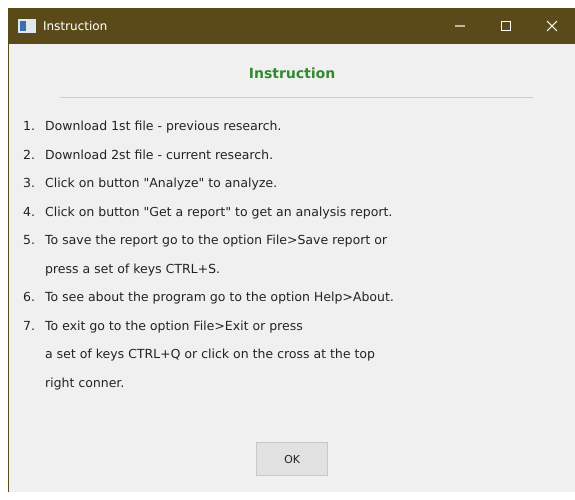  Describe the element at coordinates (210, 354) in the screenshot. I see `instruction-text: a set of keys CTRL+Q or click on the cross at the top` at that location.